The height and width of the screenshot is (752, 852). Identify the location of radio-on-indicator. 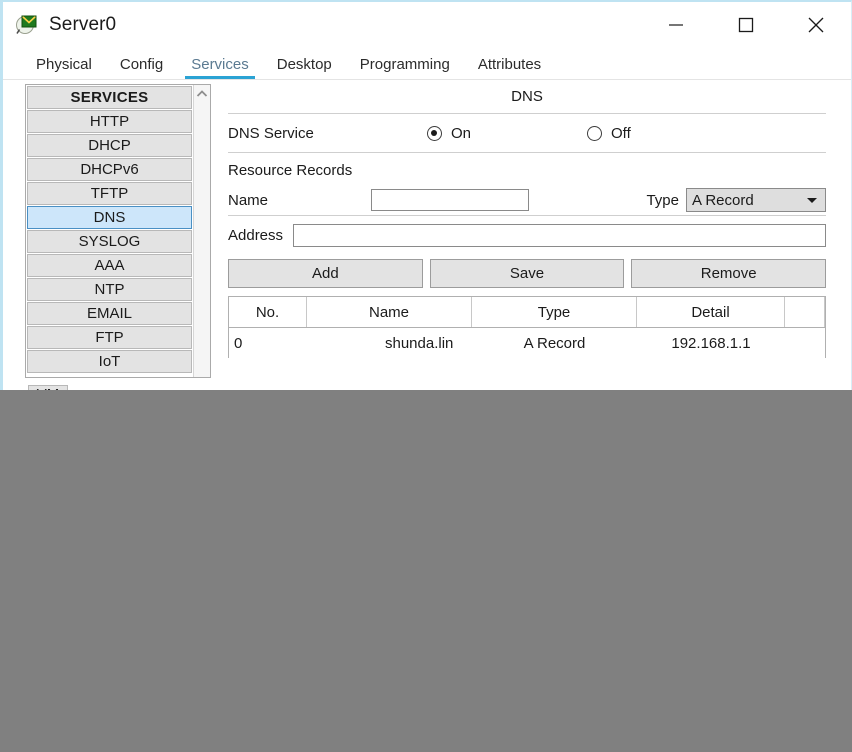
(434, 133).